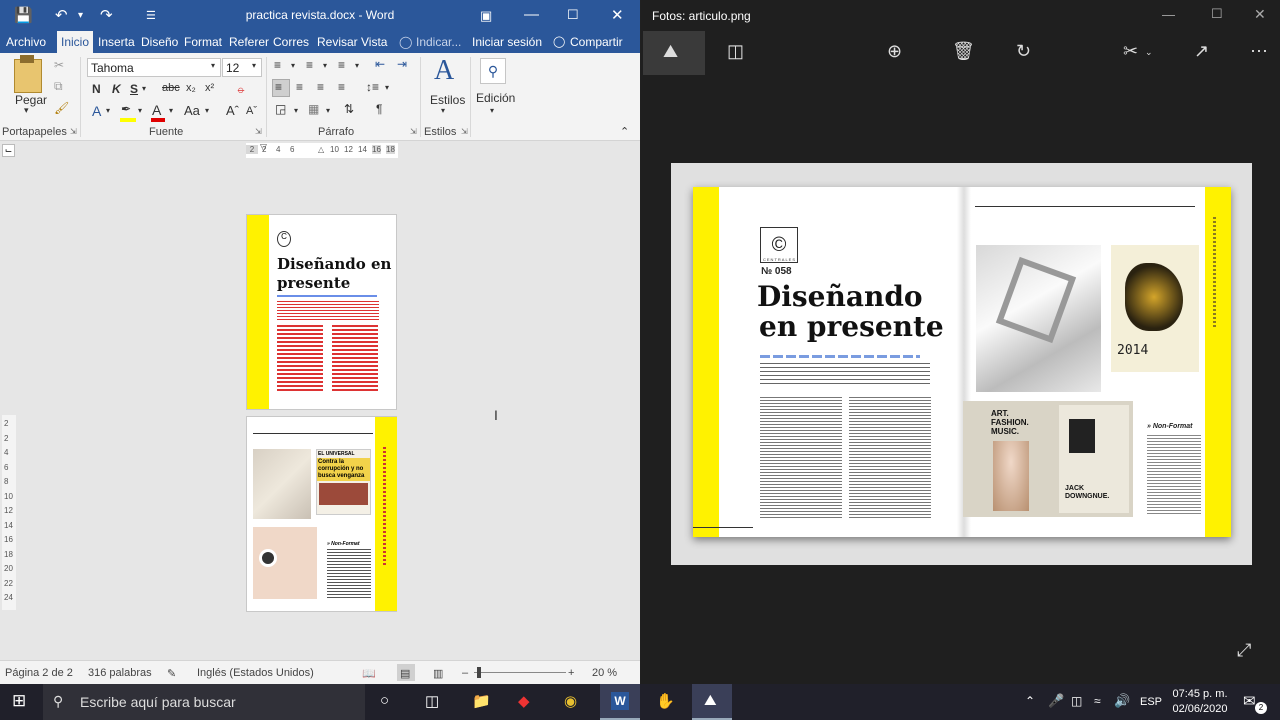  Describe the element at coordinates (75, 42) in the screenshot. I see `tab-inicio: Inicio` at that location.